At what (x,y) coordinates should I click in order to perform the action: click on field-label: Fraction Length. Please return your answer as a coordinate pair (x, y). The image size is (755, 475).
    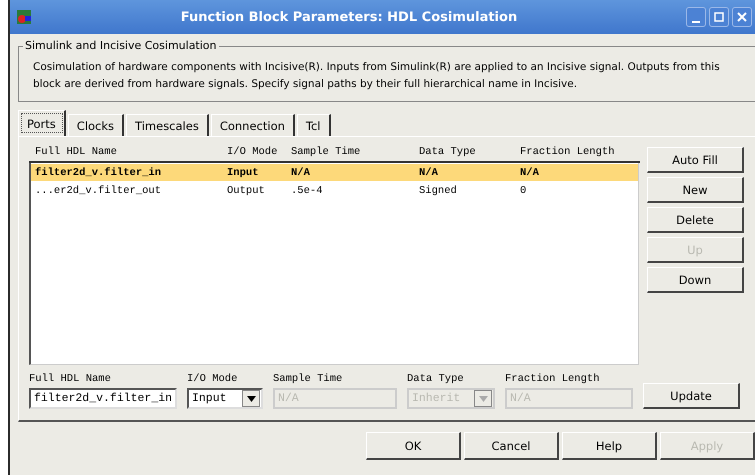
    Looking at the image, I should click on (553, 379).